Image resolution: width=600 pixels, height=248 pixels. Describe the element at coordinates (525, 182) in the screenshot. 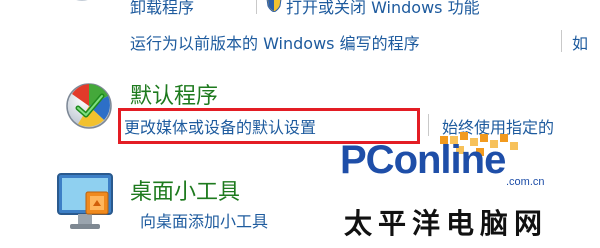

I see `watermark-domain: .com.cn` at that location.